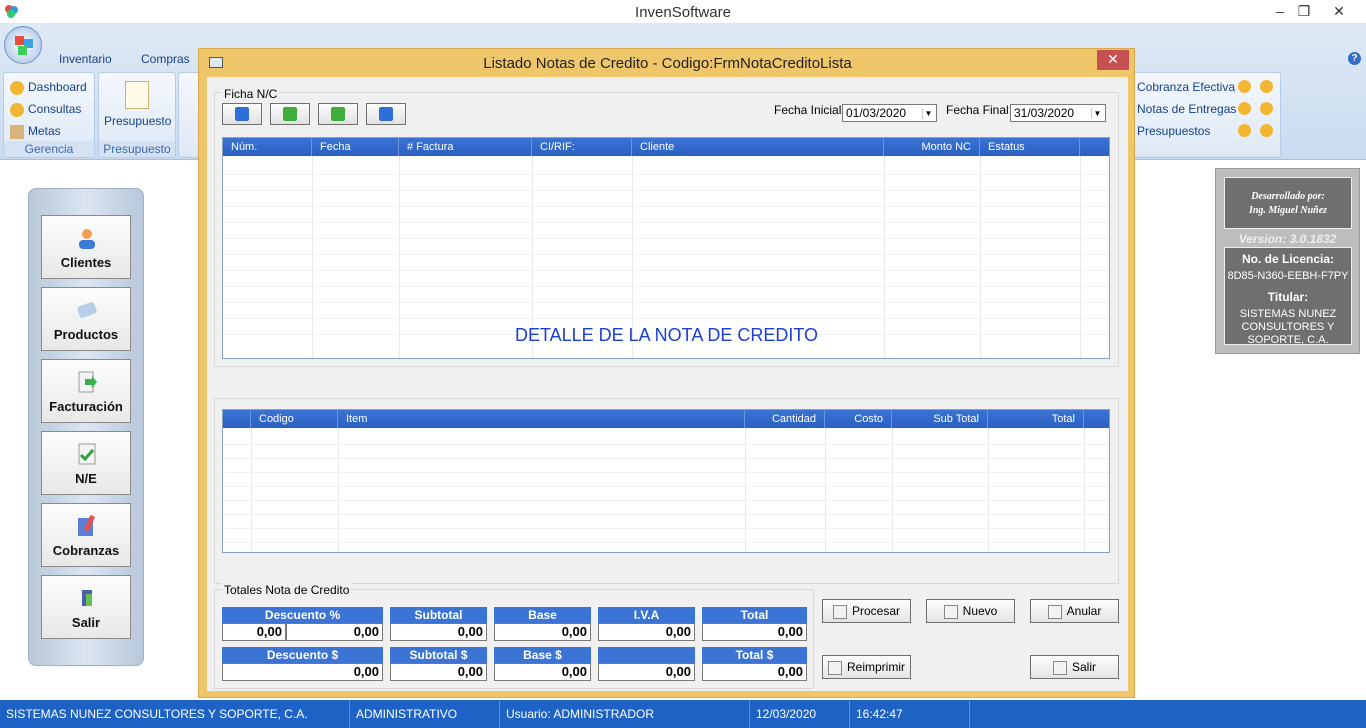 Image resolution: width=1366 pixels, height=728 pixels. Describe the element at coordinates (1173, 131) in the screenshot. I see `ribbon-item-presupuestos: Presupuestos` at that location.